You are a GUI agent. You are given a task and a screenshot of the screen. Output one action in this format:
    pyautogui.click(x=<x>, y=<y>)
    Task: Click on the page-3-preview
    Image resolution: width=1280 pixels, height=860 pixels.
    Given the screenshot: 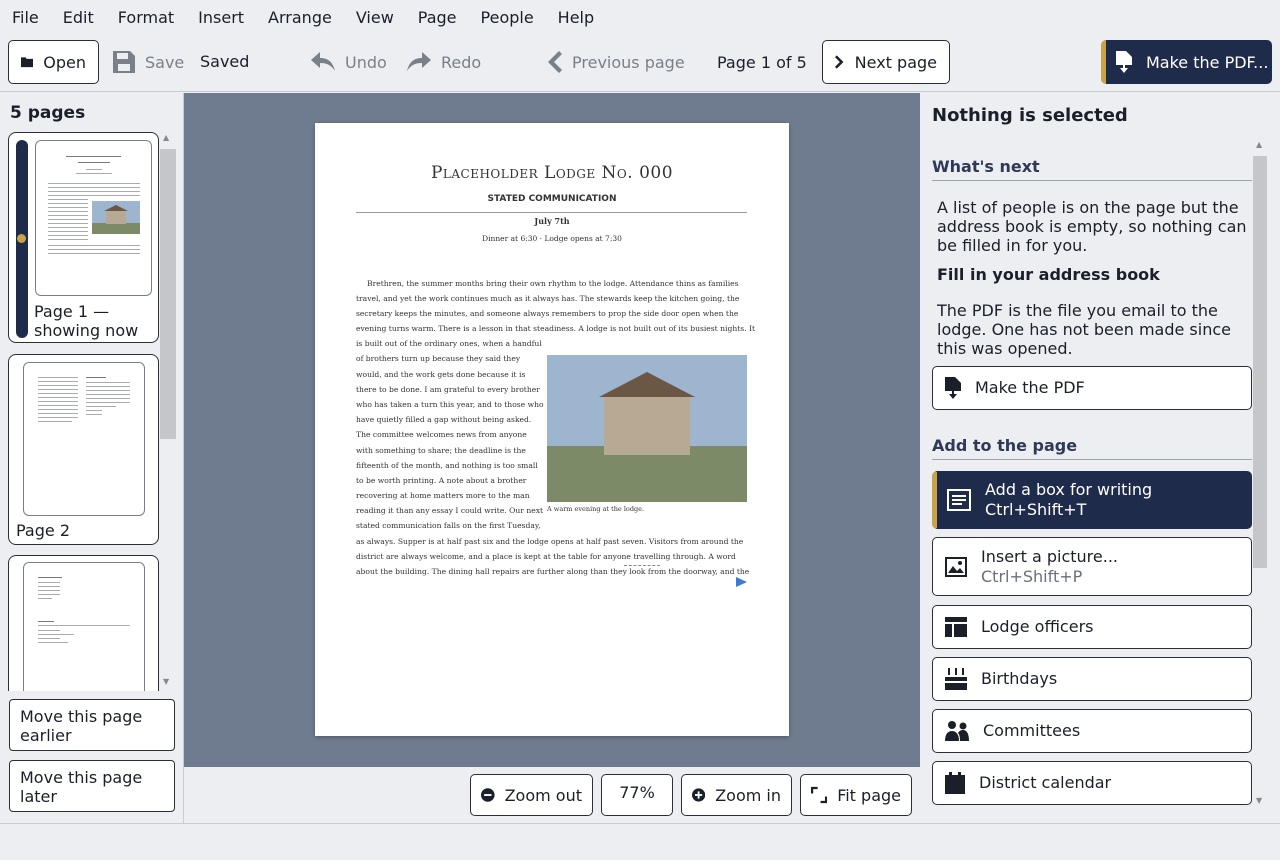 What is the action you would take?
    pyautogui.click(x=84, y=626)
    